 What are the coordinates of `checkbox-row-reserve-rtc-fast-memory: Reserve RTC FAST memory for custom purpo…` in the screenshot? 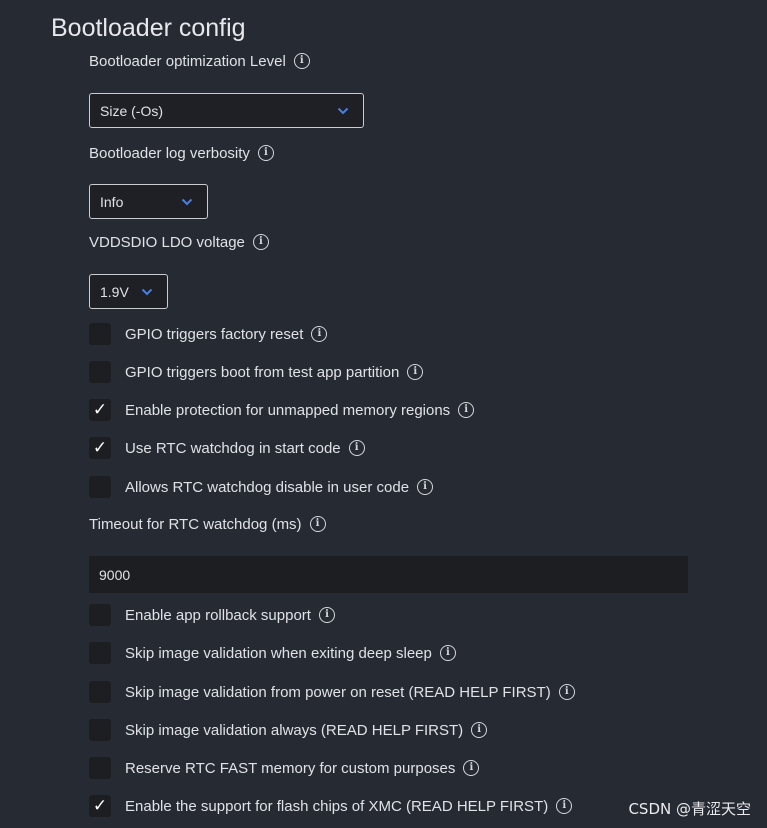 It's located at (284, 768).